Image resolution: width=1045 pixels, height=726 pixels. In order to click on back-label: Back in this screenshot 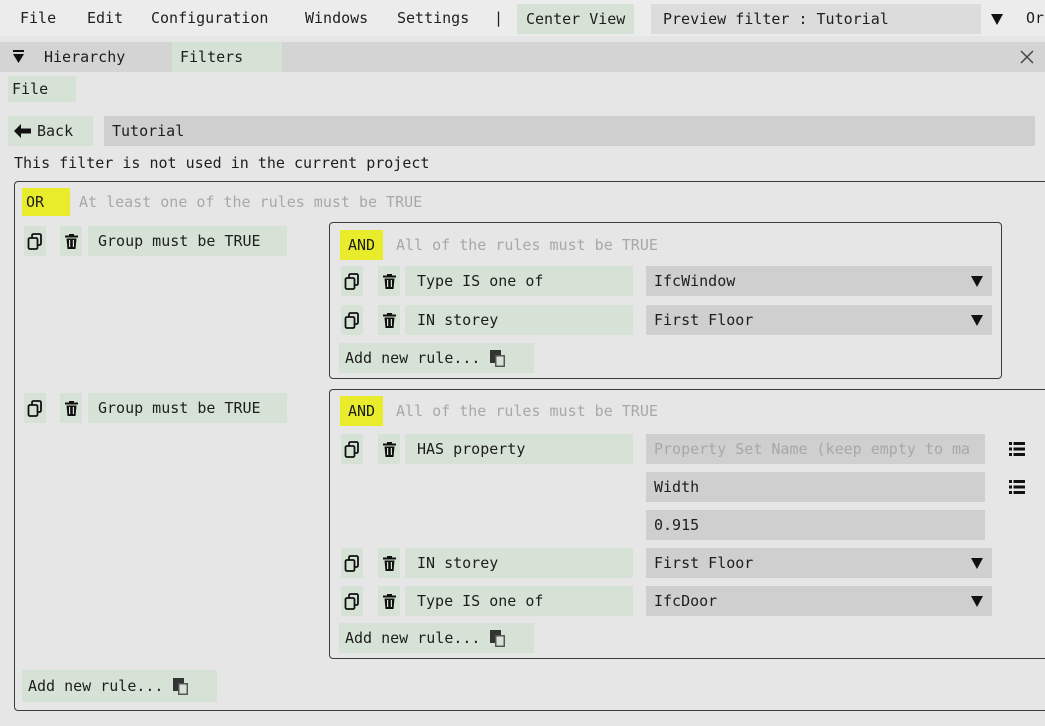, I will do `click(55, 131)`.